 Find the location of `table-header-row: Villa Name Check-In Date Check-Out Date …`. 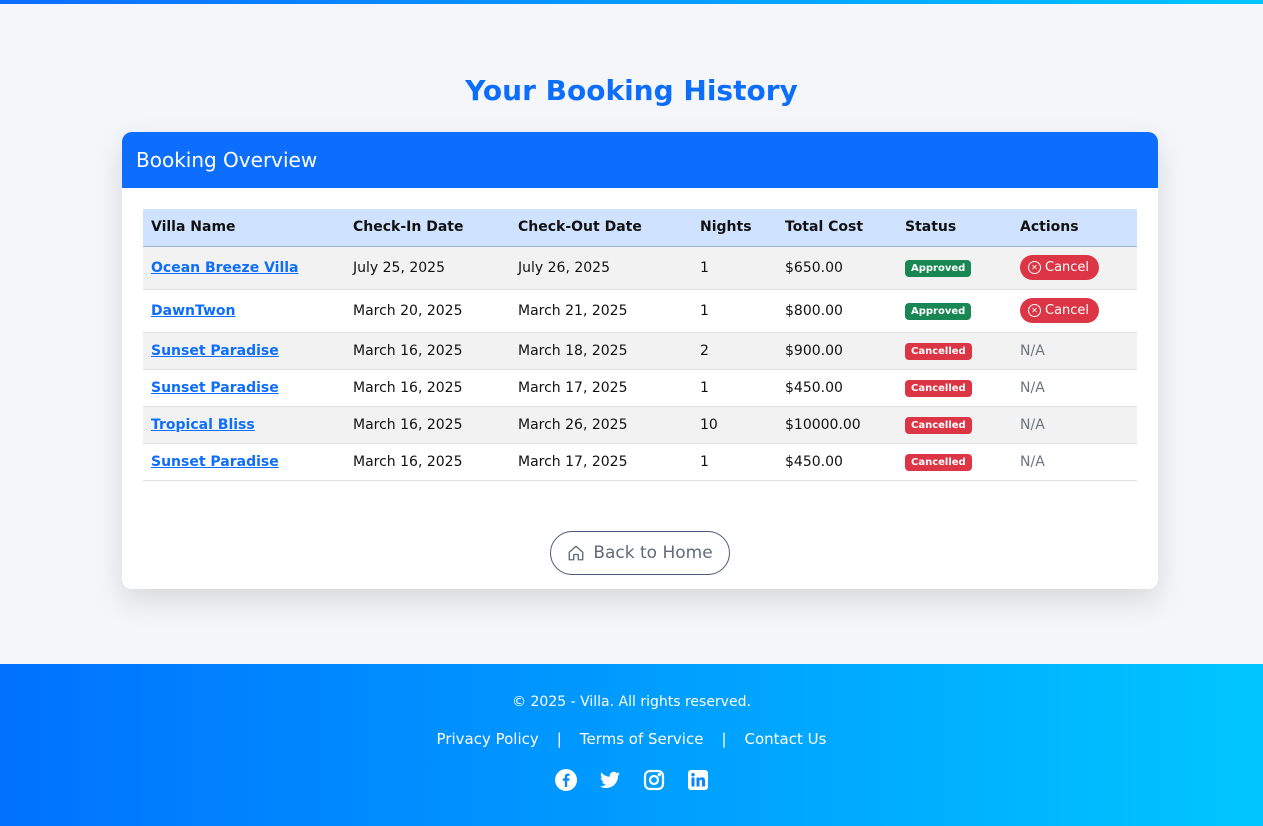

table-header-row: Villa Name Check-In Date Check-Out Date … is located at coordinates (640, 228).